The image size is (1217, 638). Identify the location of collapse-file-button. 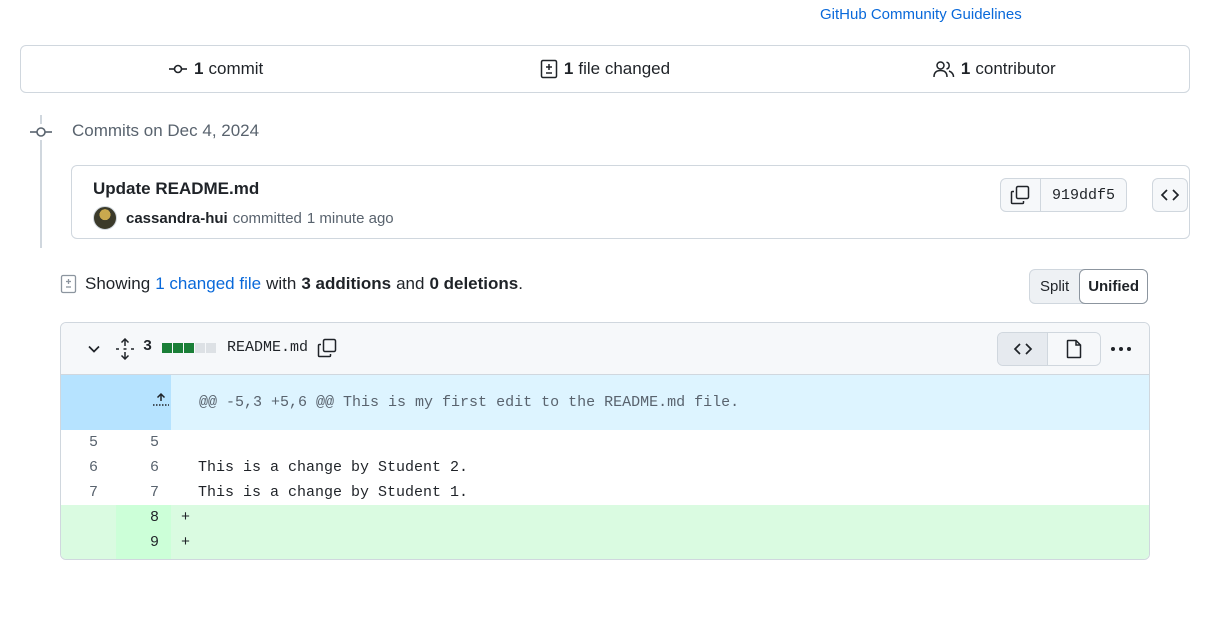
(94, 351).